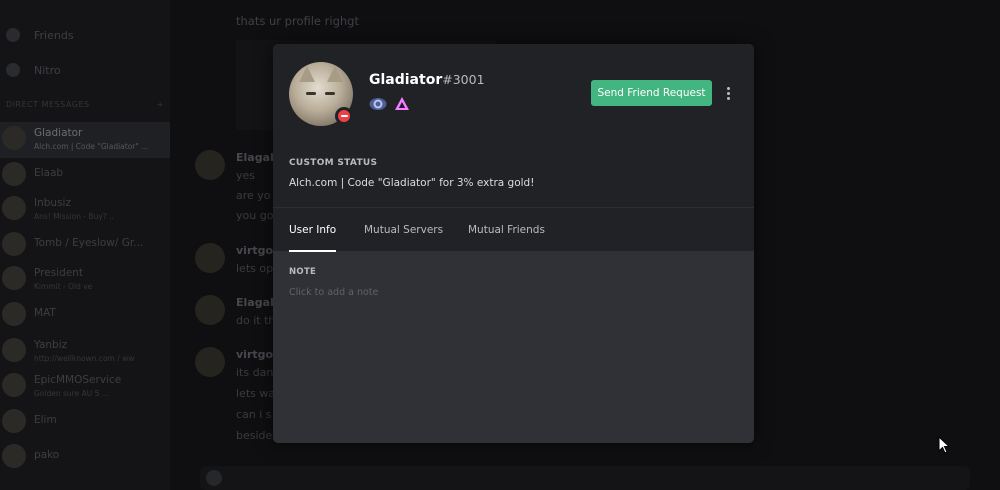 This screenshot has height=490, width=1000. What do you see at coordinates (13, 35) in the screenshot?
I see `friends-icon` at bounding box center [13, 35].